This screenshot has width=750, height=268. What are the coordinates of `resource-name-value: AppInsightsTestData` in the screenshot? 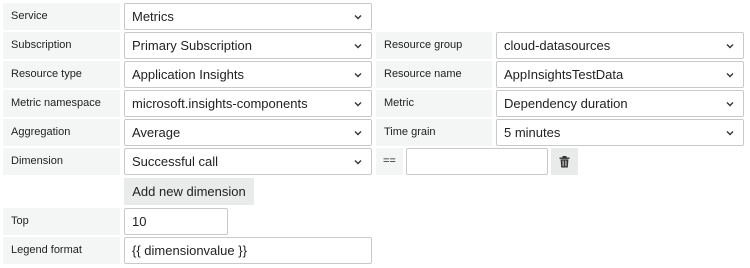 It's located at (564, 74).